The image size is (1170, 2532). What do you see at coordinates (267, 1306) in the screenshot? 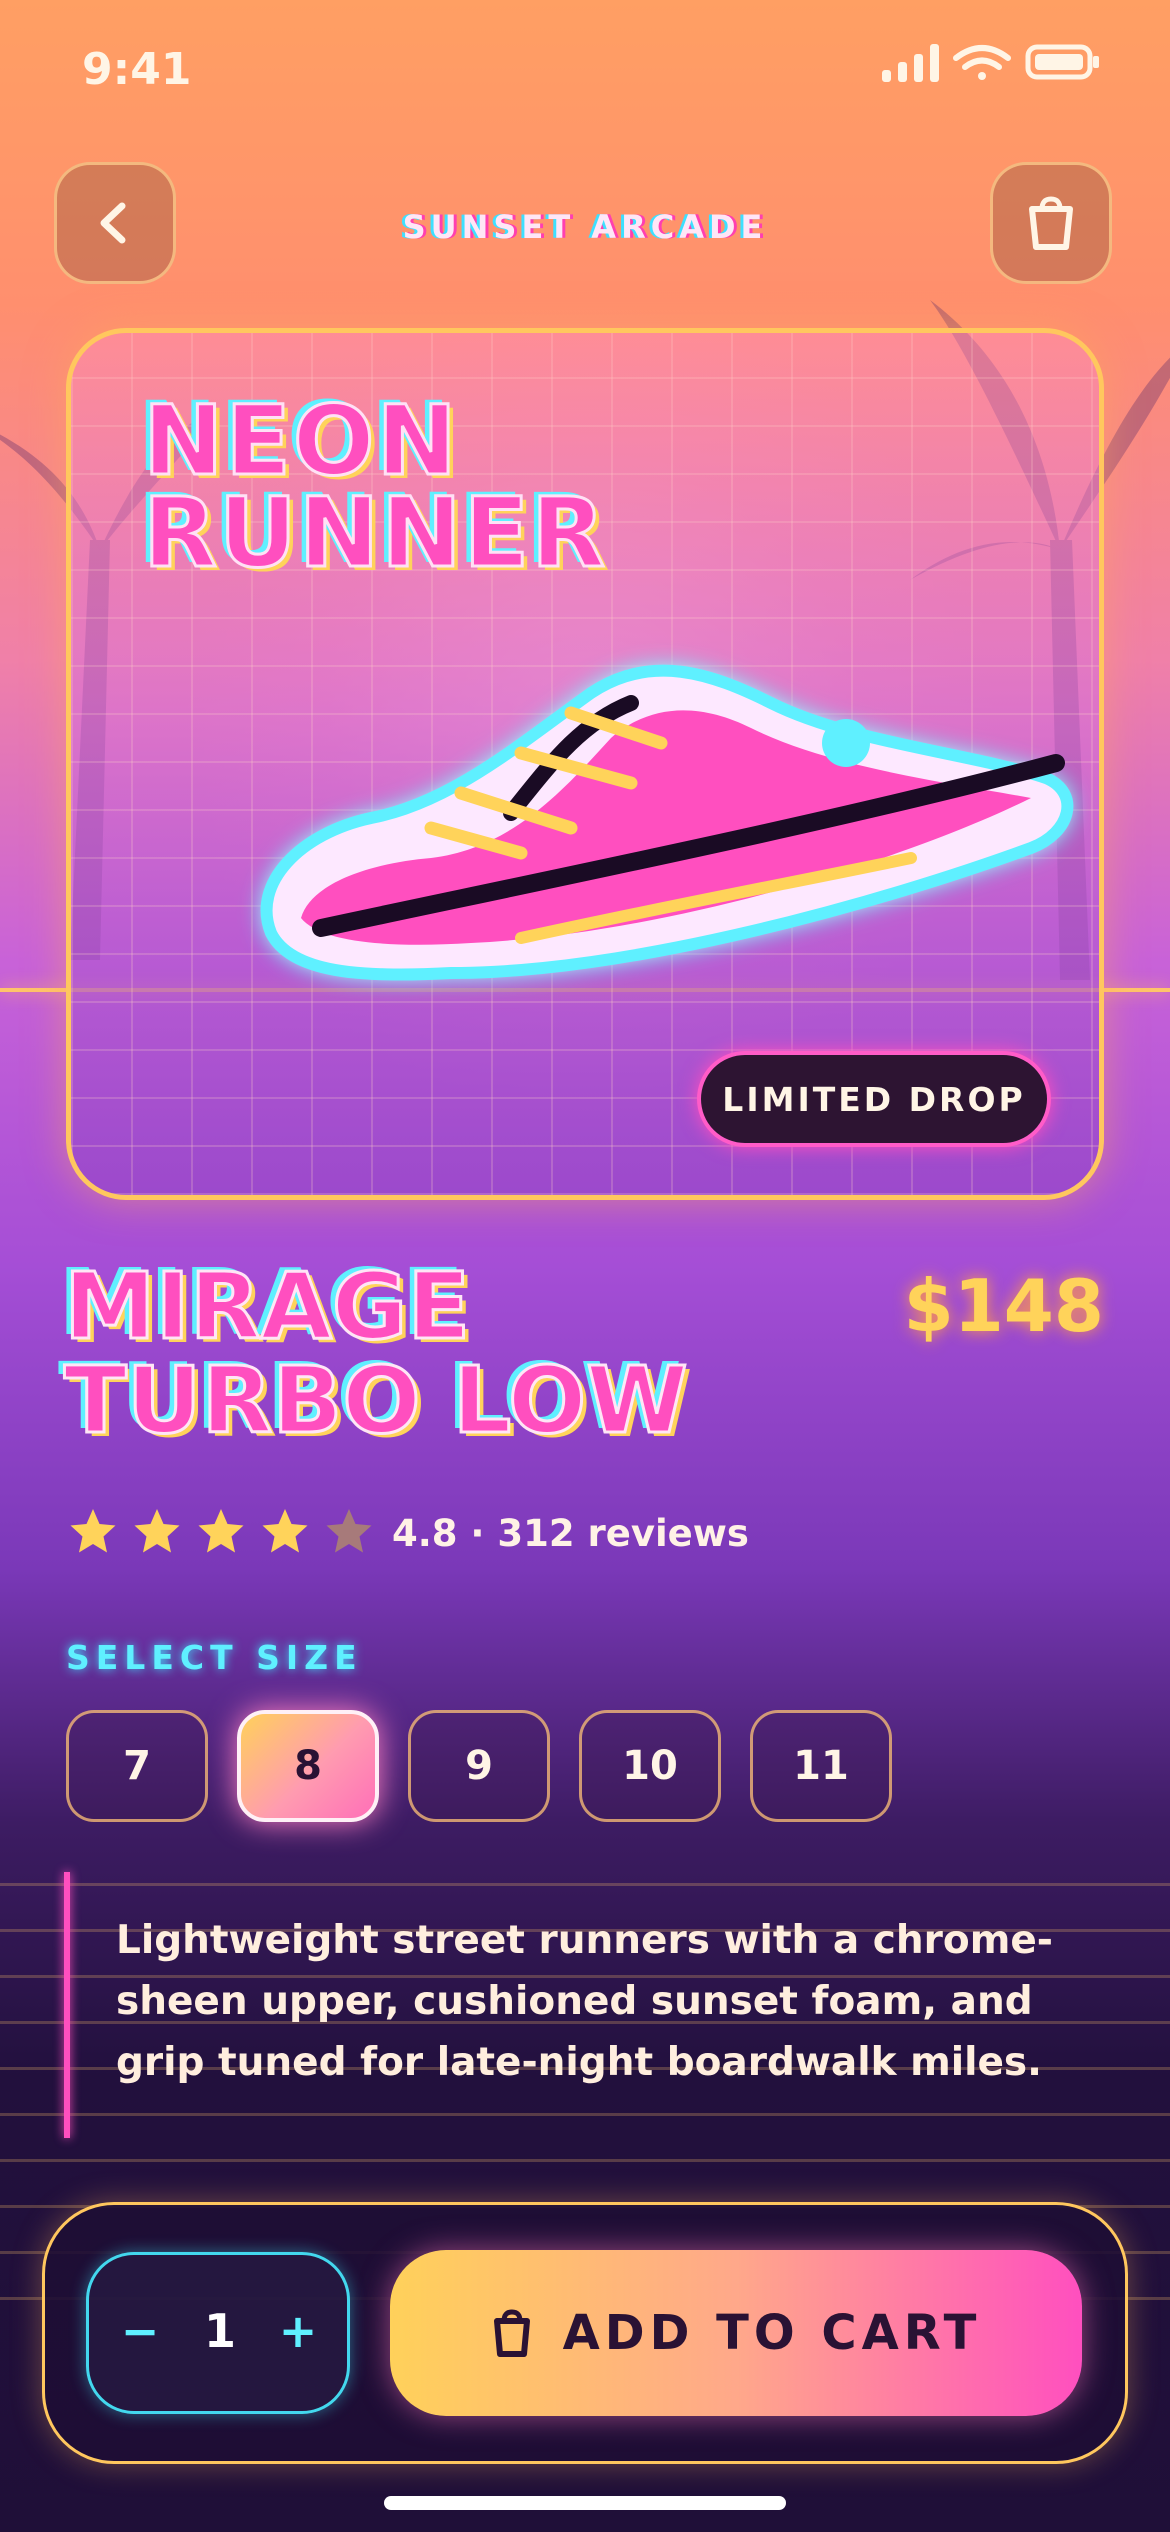
I see `product-name-line-1: MIRAGE` at bounding box center [267, 1306].